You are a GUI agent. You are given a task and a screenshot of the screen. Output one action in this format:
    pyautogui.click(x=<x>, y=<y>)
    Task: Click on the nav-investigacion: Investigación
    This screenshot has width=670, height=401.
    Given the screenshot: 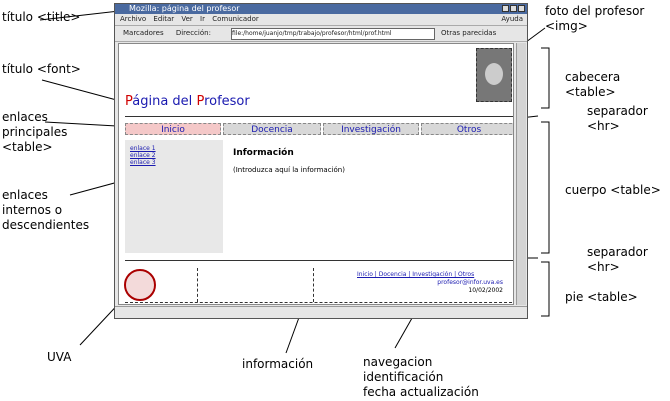 What is the action you would take?
    pyautogui.click(x=371, y=129)
    